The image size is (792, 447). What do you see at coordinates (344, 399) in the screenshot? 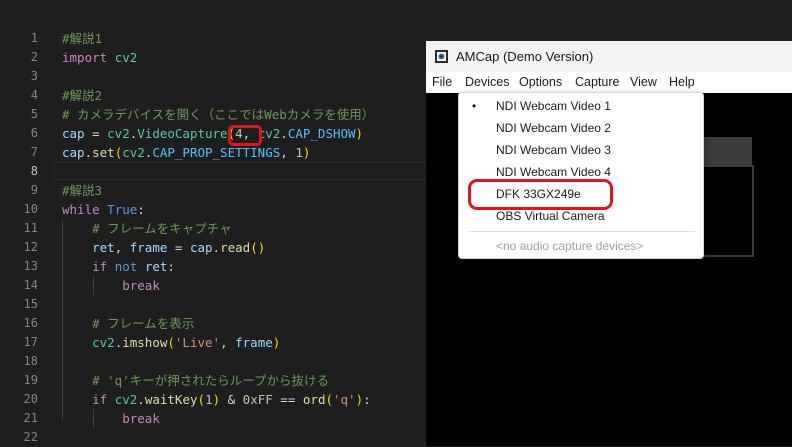
I see `code-token: 'q'` at bounding box center [344, 399].